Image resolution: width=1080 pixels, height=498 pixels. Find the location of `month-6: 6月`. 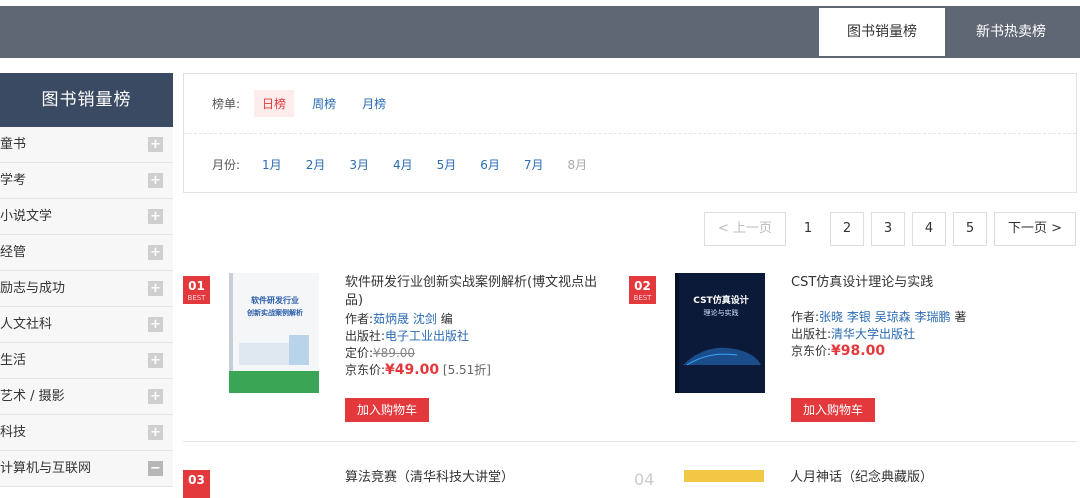

month-6: 6月 is located at coordinates (490, 164).